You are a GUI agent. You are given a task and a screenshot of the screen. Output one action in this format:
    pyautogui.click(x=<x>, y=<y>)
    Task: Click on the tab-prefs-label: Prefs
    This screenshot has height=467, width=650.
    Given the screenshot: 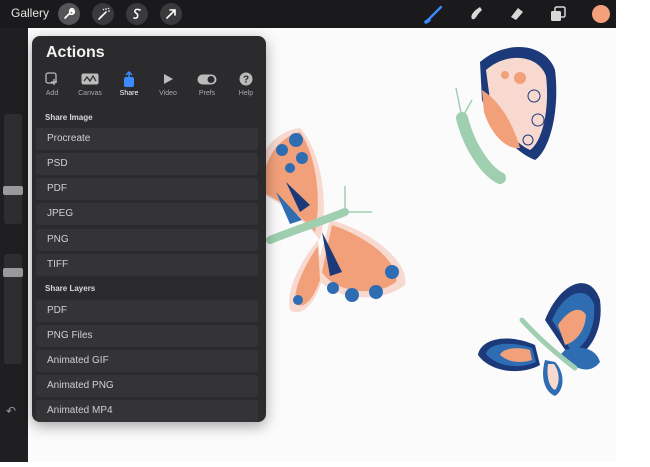 What is the action you would take?
    pyautogui.click(x=207, y=93)
    